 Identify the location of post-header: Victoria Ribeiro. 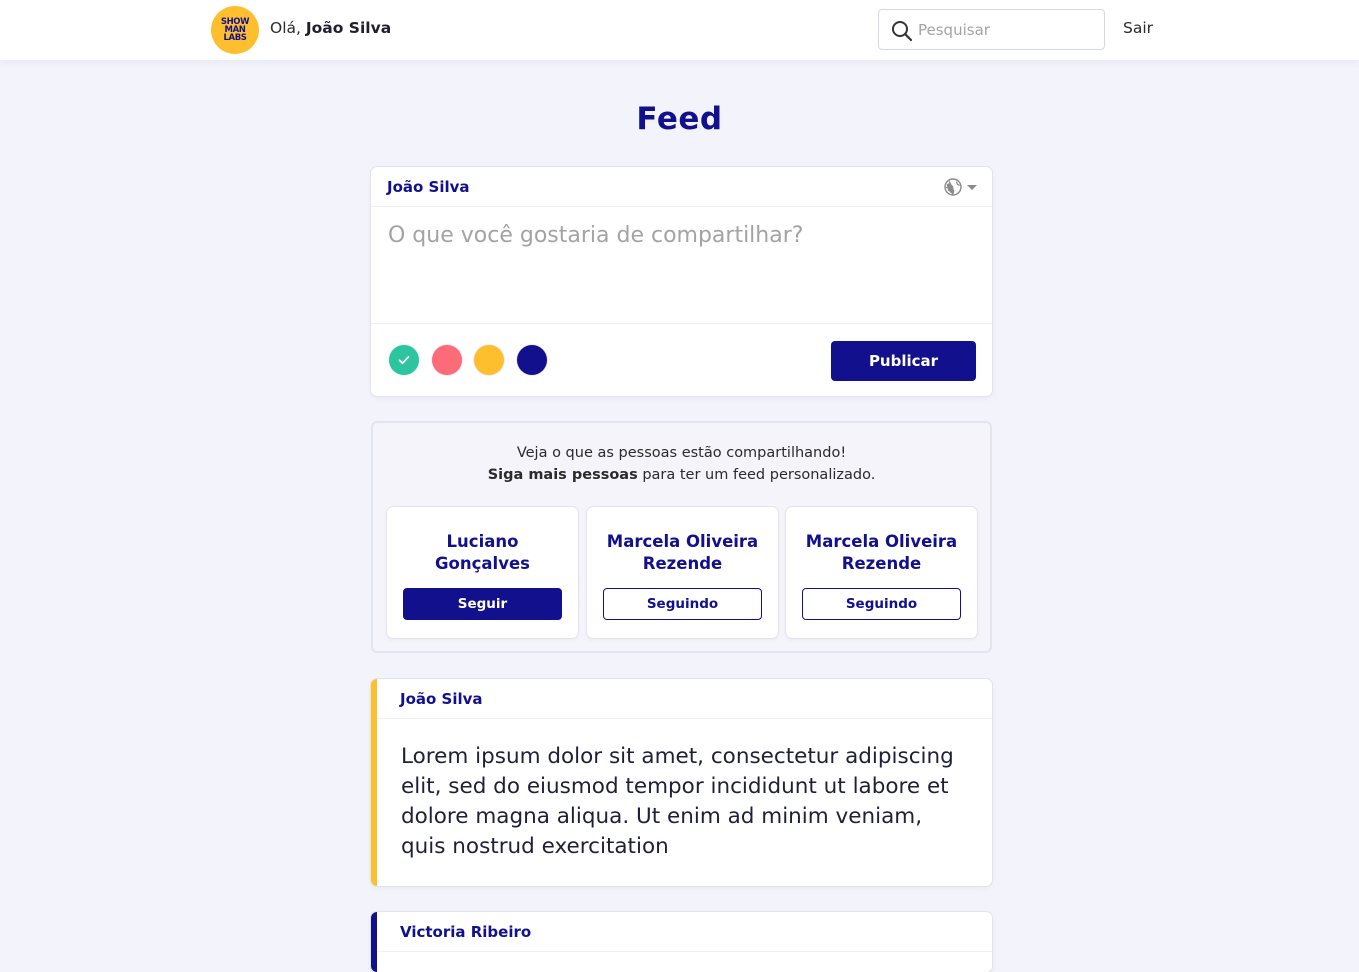
(684, 932).